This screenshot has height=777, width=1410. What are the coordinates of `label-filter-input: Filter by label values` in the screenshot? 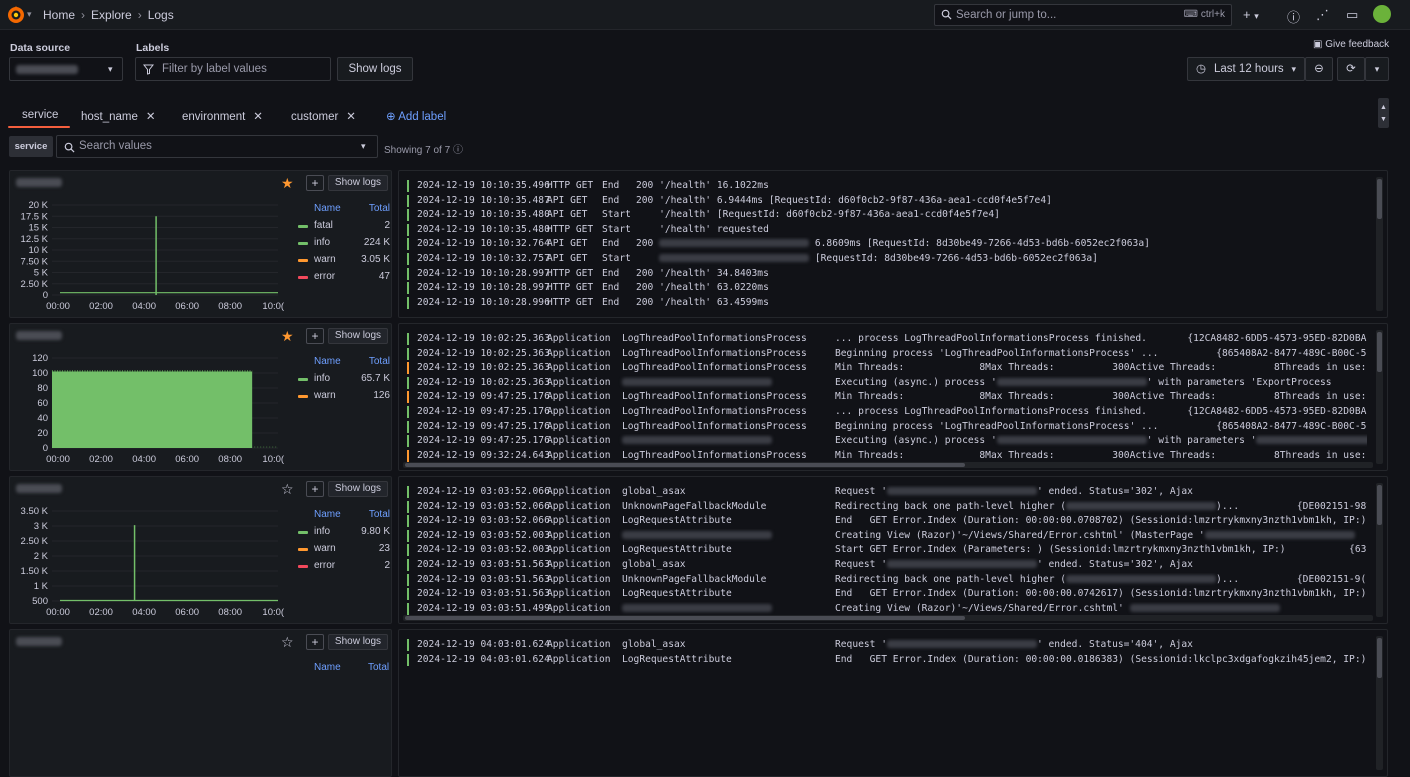 It's located at (233, 69).